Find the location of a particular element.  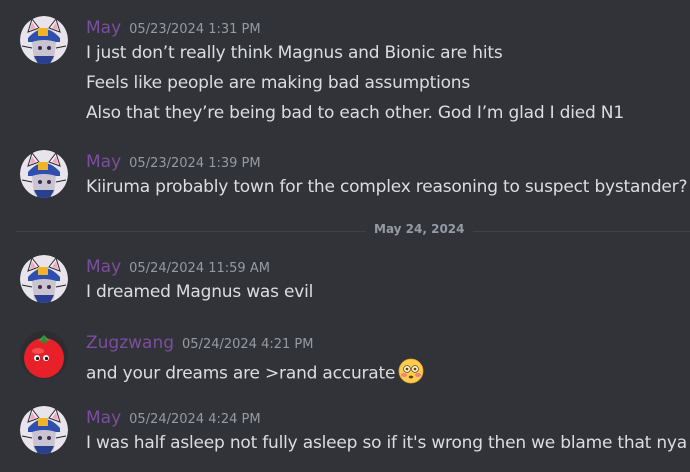

date-divider-line is located at coordinates (353, 231).